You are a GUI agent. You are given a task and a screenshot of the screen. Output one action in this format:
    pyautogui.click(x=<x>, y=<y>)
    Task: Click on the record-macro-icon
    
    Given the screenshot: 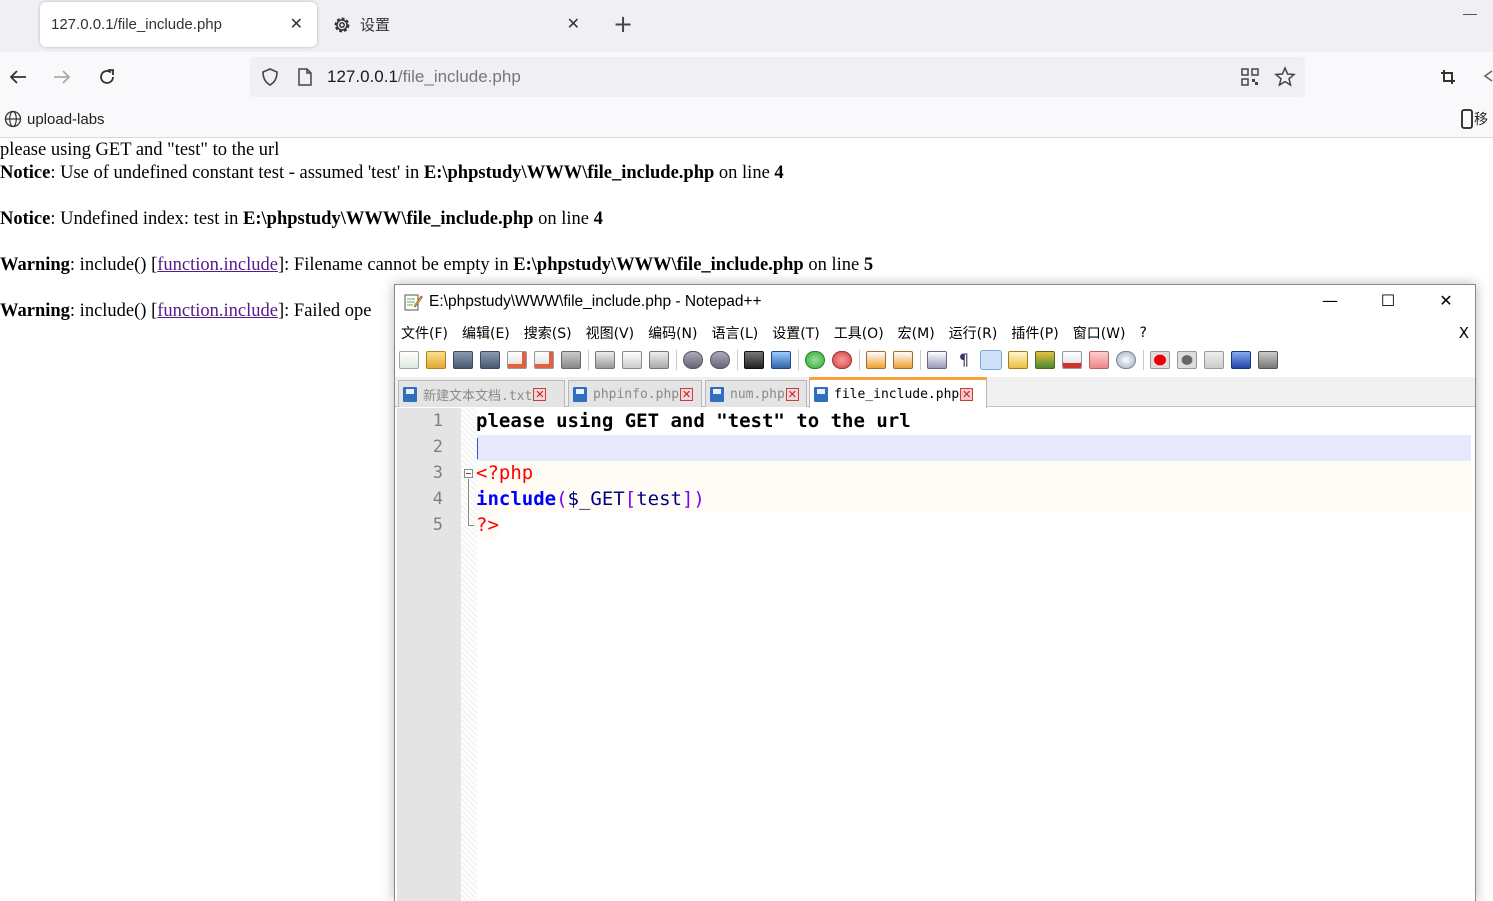 What is the action you would take?
    pyautogui.click(x=1160, y=360)
    